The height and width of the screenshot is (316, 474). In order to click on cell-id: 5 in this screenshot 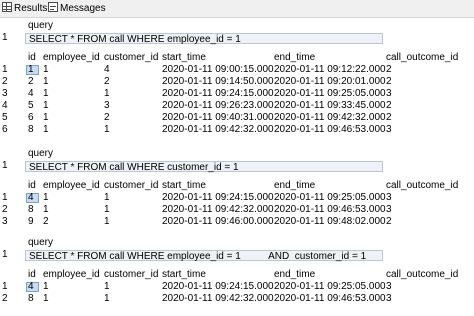, I will do `click(31, 106)`.